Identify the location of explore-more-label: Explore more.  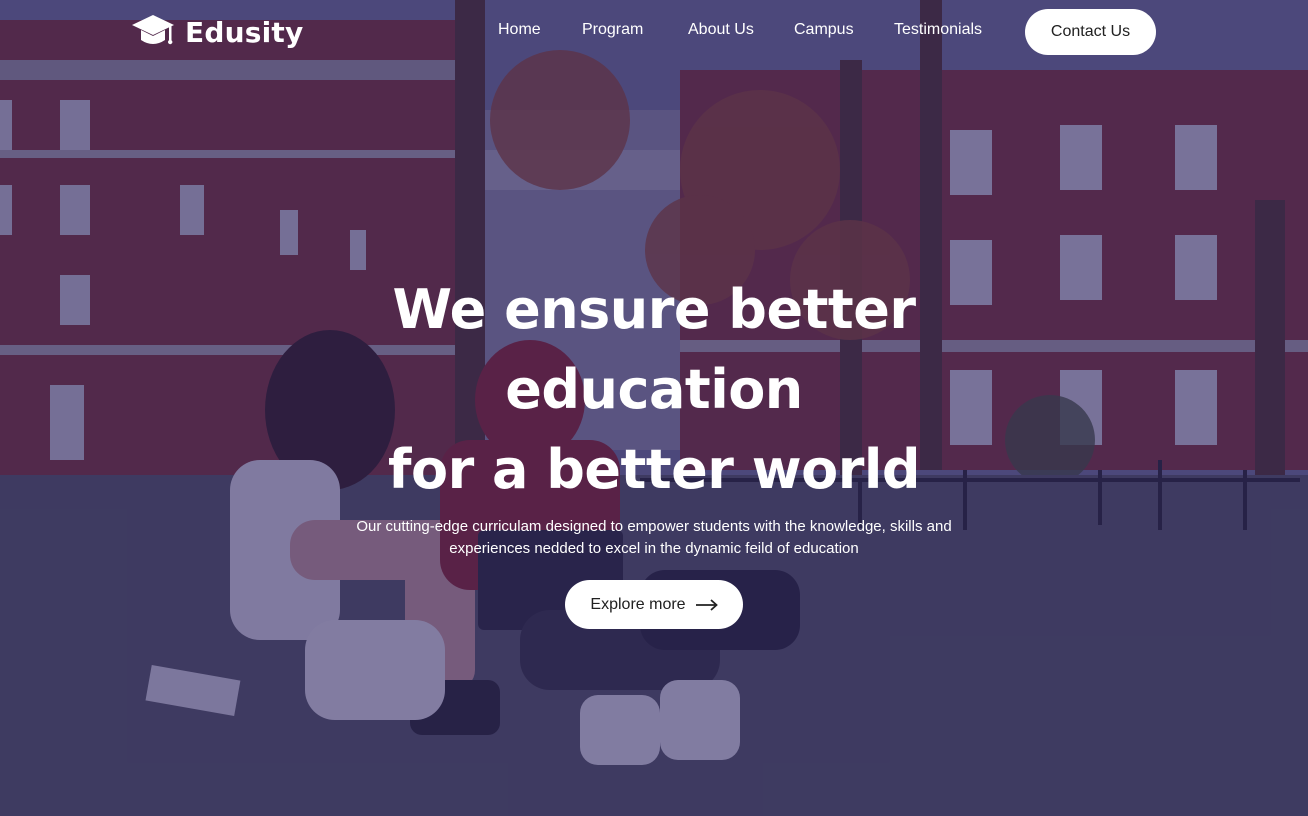
(638, 604).